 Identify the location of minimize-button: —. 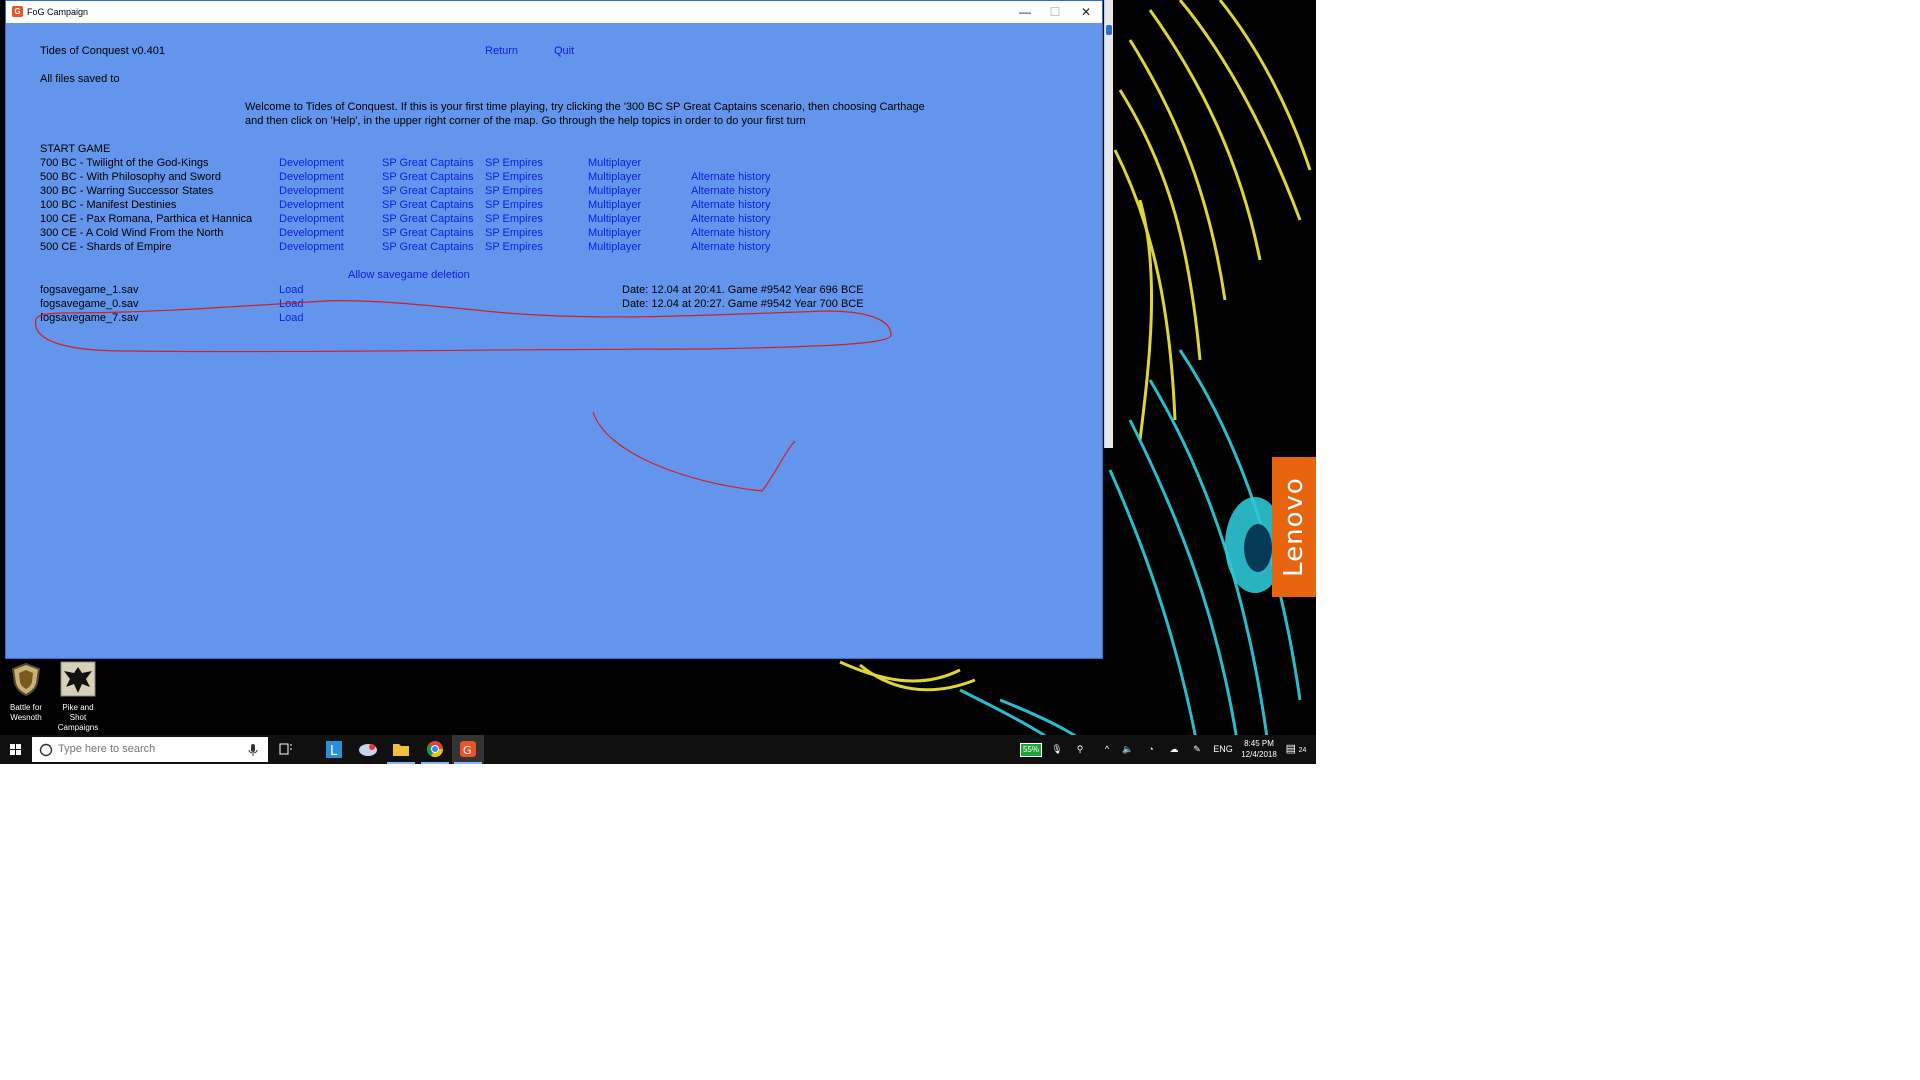
(1025, 12).